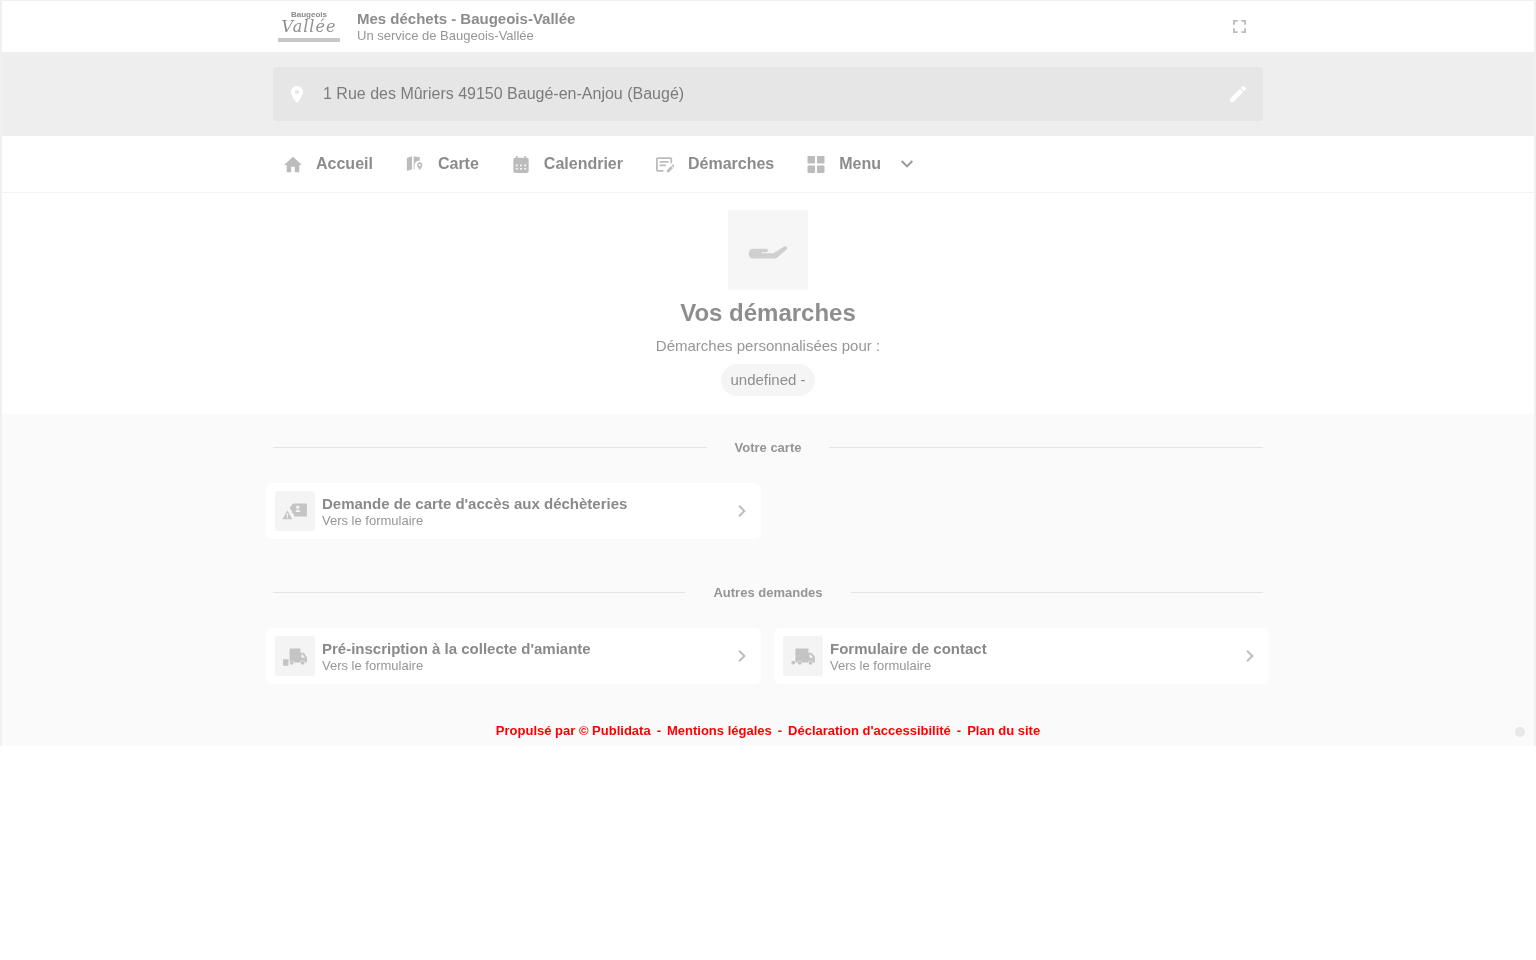 This screenshot has width=1536, height=960. Describe the element at coordinates (768, 380) in the screenshot. I see `profile-chip: undefined -` at that location.